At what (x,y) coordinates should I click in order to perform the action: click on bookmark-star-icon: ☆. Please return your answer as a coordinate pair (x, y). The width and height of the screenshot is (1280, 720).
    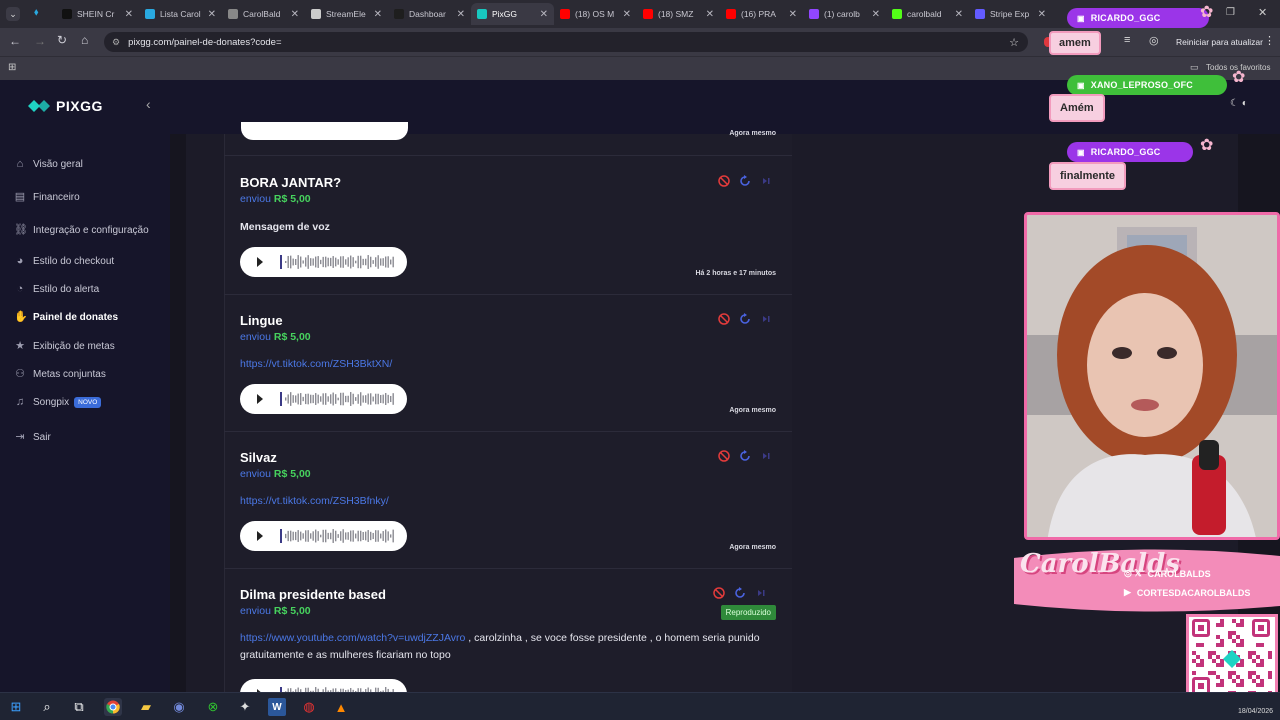
    Looking at the image, I should click on (1014, 42).